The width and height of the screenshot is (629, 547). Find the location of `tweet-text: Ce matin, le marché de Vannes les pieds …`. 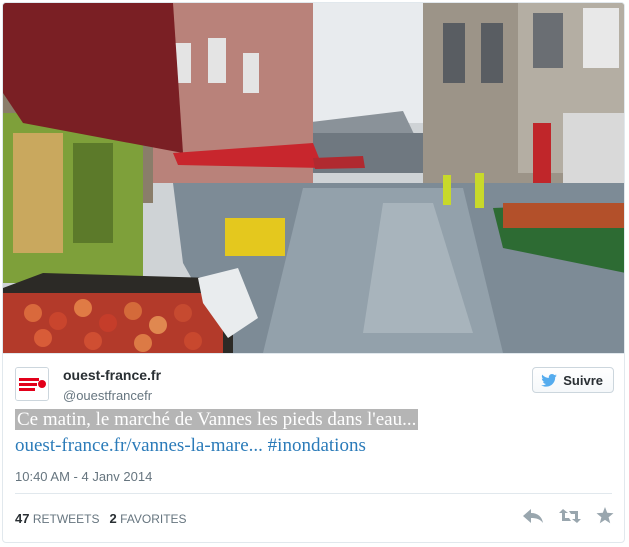

tweet-text: Ce matin, le marché de Vannes les pieds … is located at coordinates (315, 433).